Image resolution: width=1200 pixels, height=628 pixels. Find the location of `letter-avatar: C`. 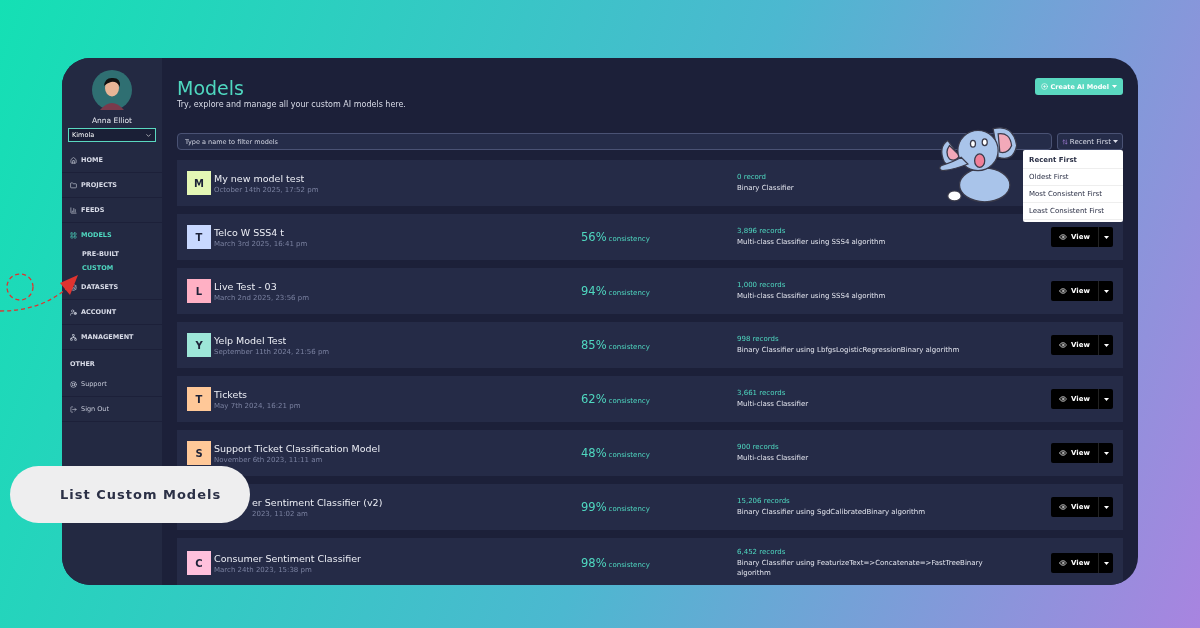

letter-avatar: C is located at coordinates (199, 563).